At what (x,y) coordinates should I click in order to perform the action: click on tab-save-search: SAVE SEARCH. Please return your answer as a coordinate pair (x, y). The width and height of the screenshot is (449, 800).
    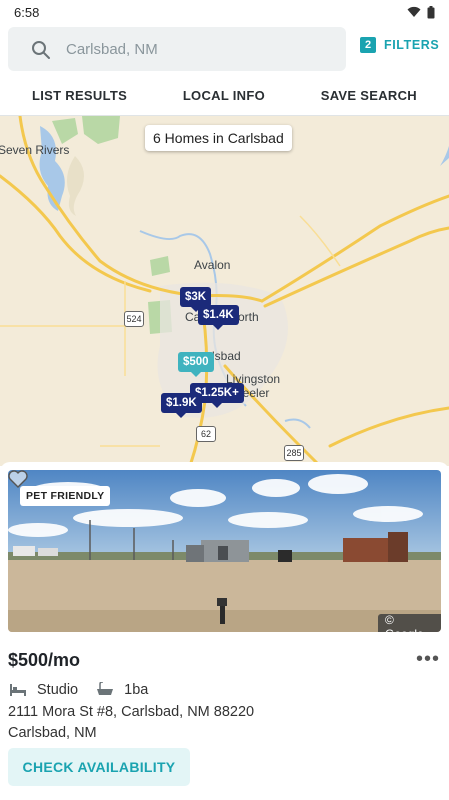
    Looking at the image, I should click on (369, 95).